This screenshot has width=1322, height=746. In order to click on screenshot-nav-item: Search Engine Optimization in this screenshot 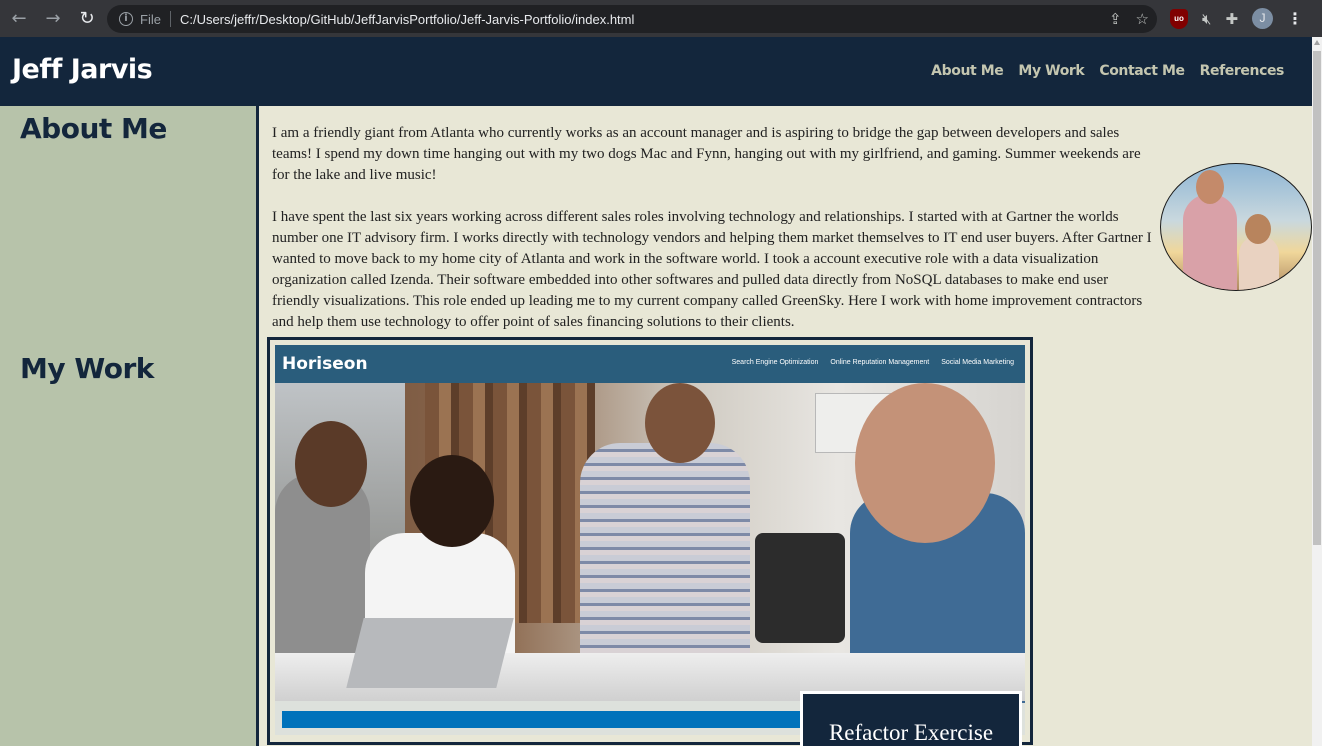, I will do `click(775, 362)`.